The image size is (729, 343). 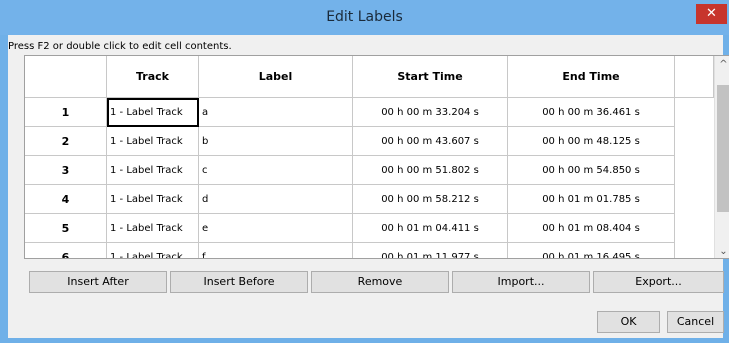 I want to click on start-time-cell: 00 h 00 m 51.802 s, so click(x=430, y=170).